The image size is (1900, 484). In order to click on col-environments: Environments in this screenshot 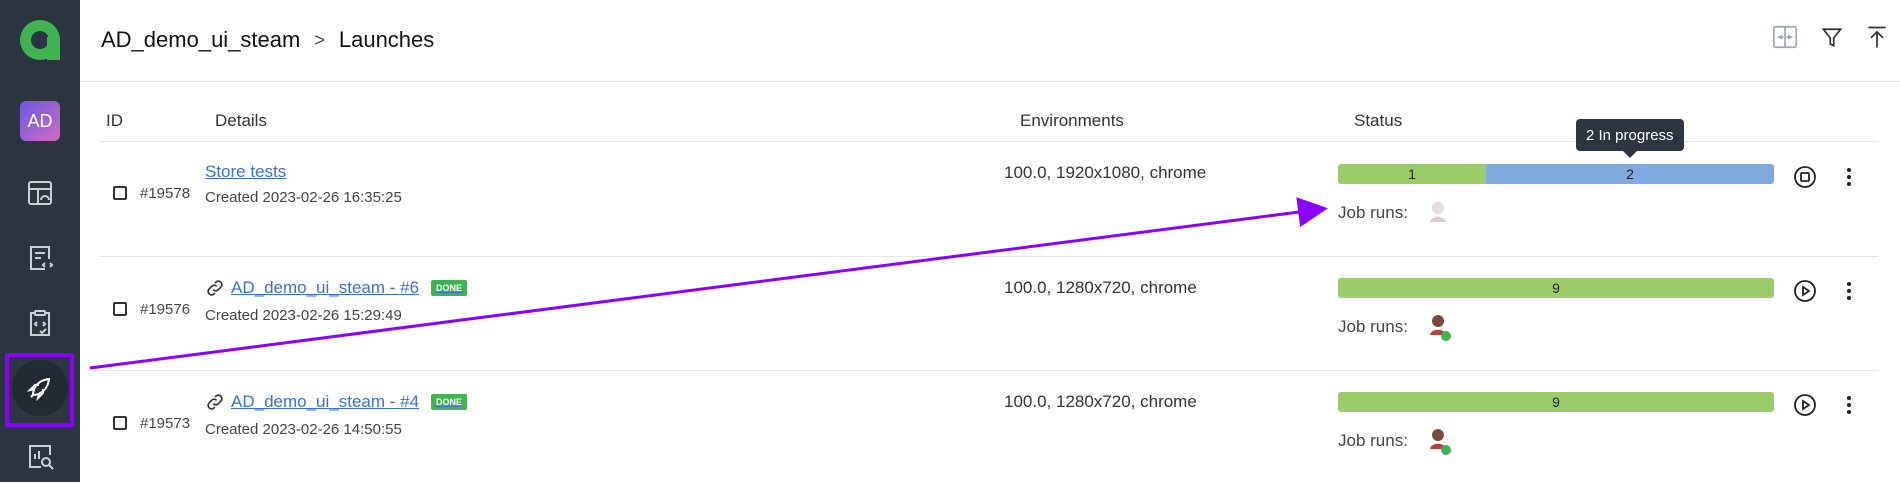, I will do `click(1072, 121)`.